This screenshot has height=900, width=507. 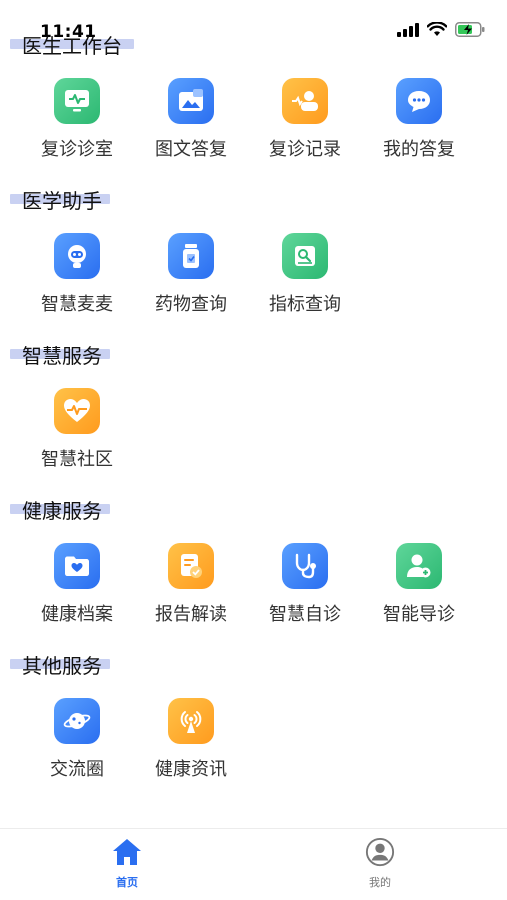 I want to click on medicine-bottle-icon, so click(x=191, y=256).